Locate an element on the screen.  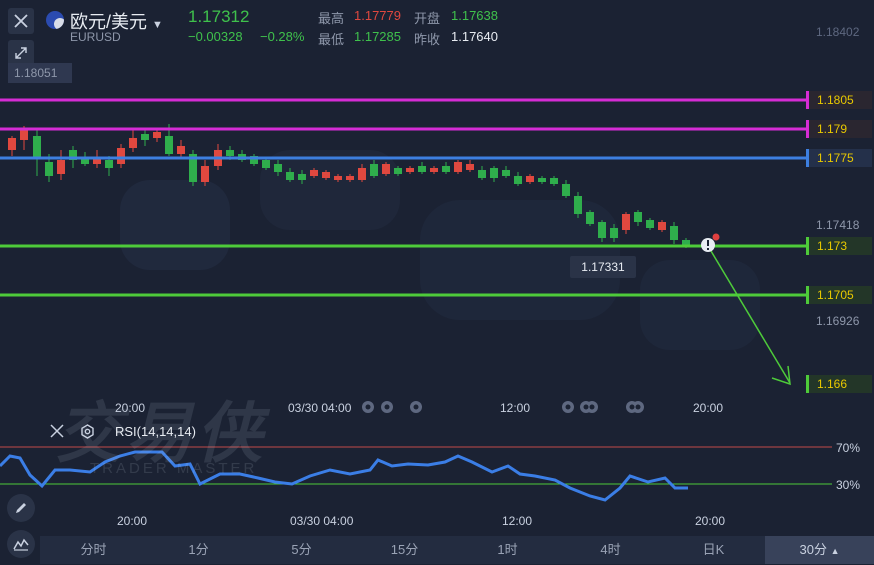
low-label: 最低 is located at coordinates (331, 39).